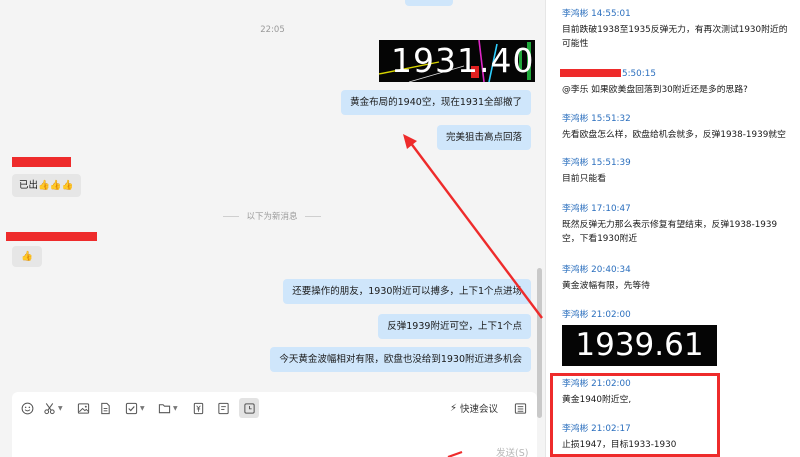 The height and width of the screenshot is (457, 800). Describe the element at coordinates (596, 119) in the screenshot. I see `message-sender: 李鸿彬 15:51:32` at that location.